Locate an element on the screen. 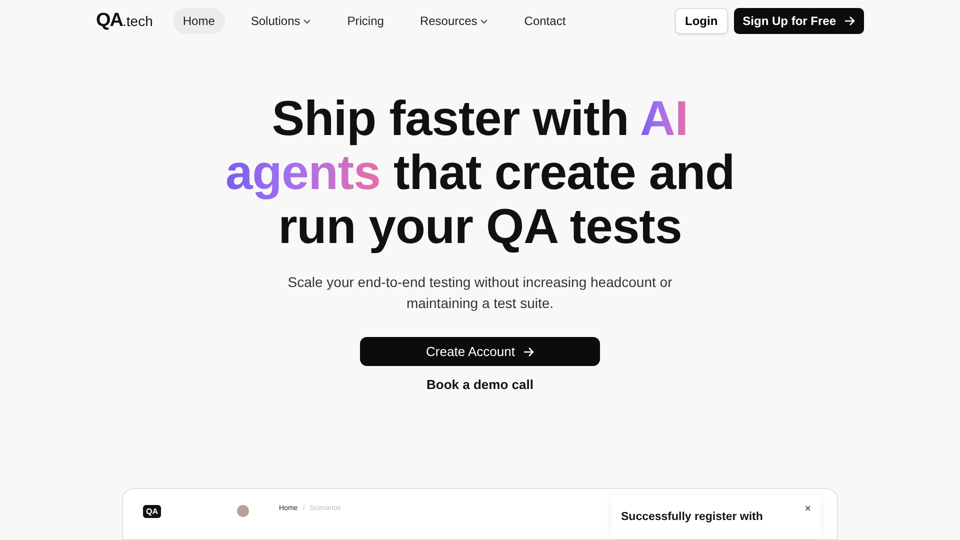 The width and height of the screenshot is (960, 540). toast-title: Successfully register with is located at coordinates (692, 517).